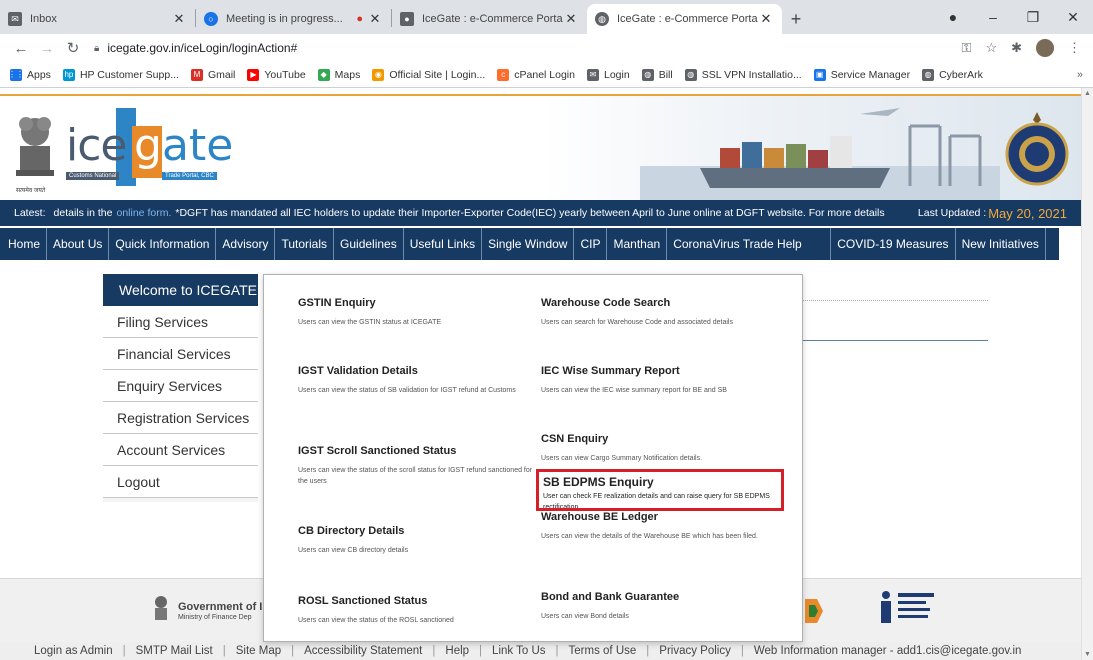 Image resolution: width=1093 pixels, height=660 pixels. Describe the element at coordinates (212, 74) in the screenshot. I see `bookmark-item: M Gmail` at that location.